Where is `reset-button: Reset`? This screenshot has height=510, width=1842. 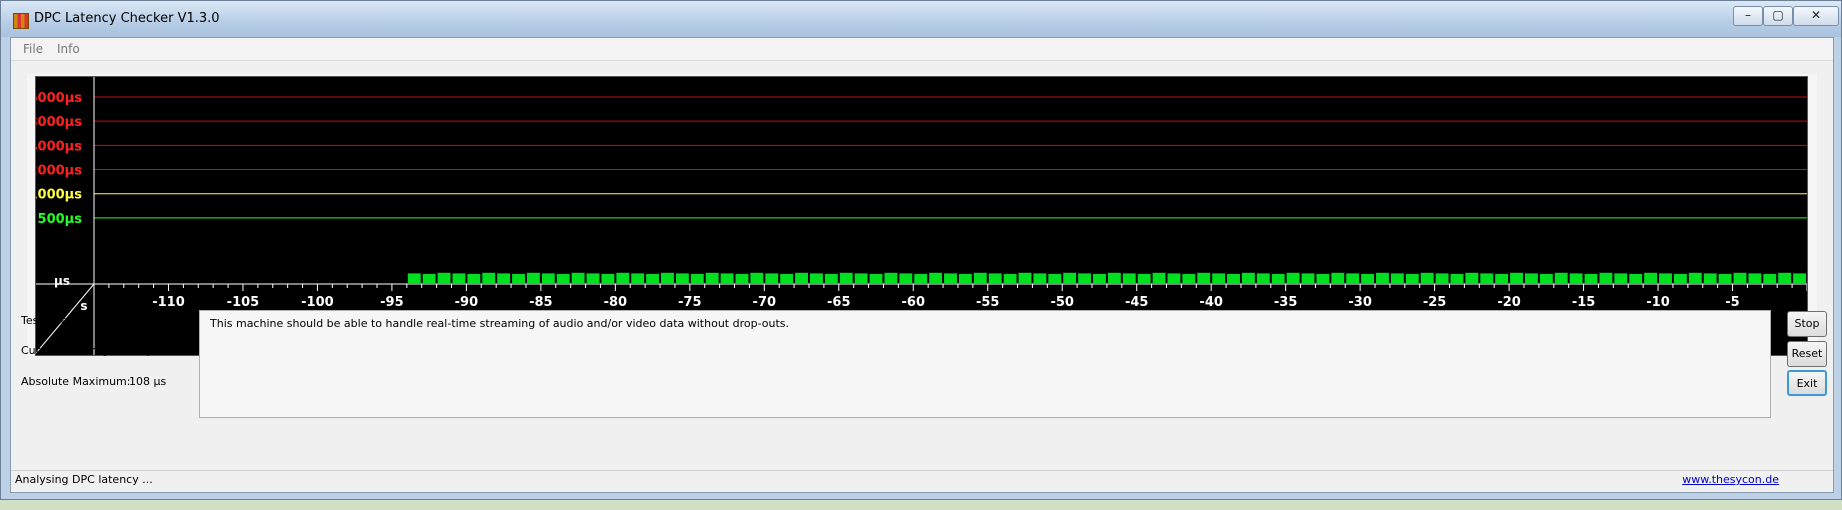 reset-button: Reset is located at coordinates (1807, 354).